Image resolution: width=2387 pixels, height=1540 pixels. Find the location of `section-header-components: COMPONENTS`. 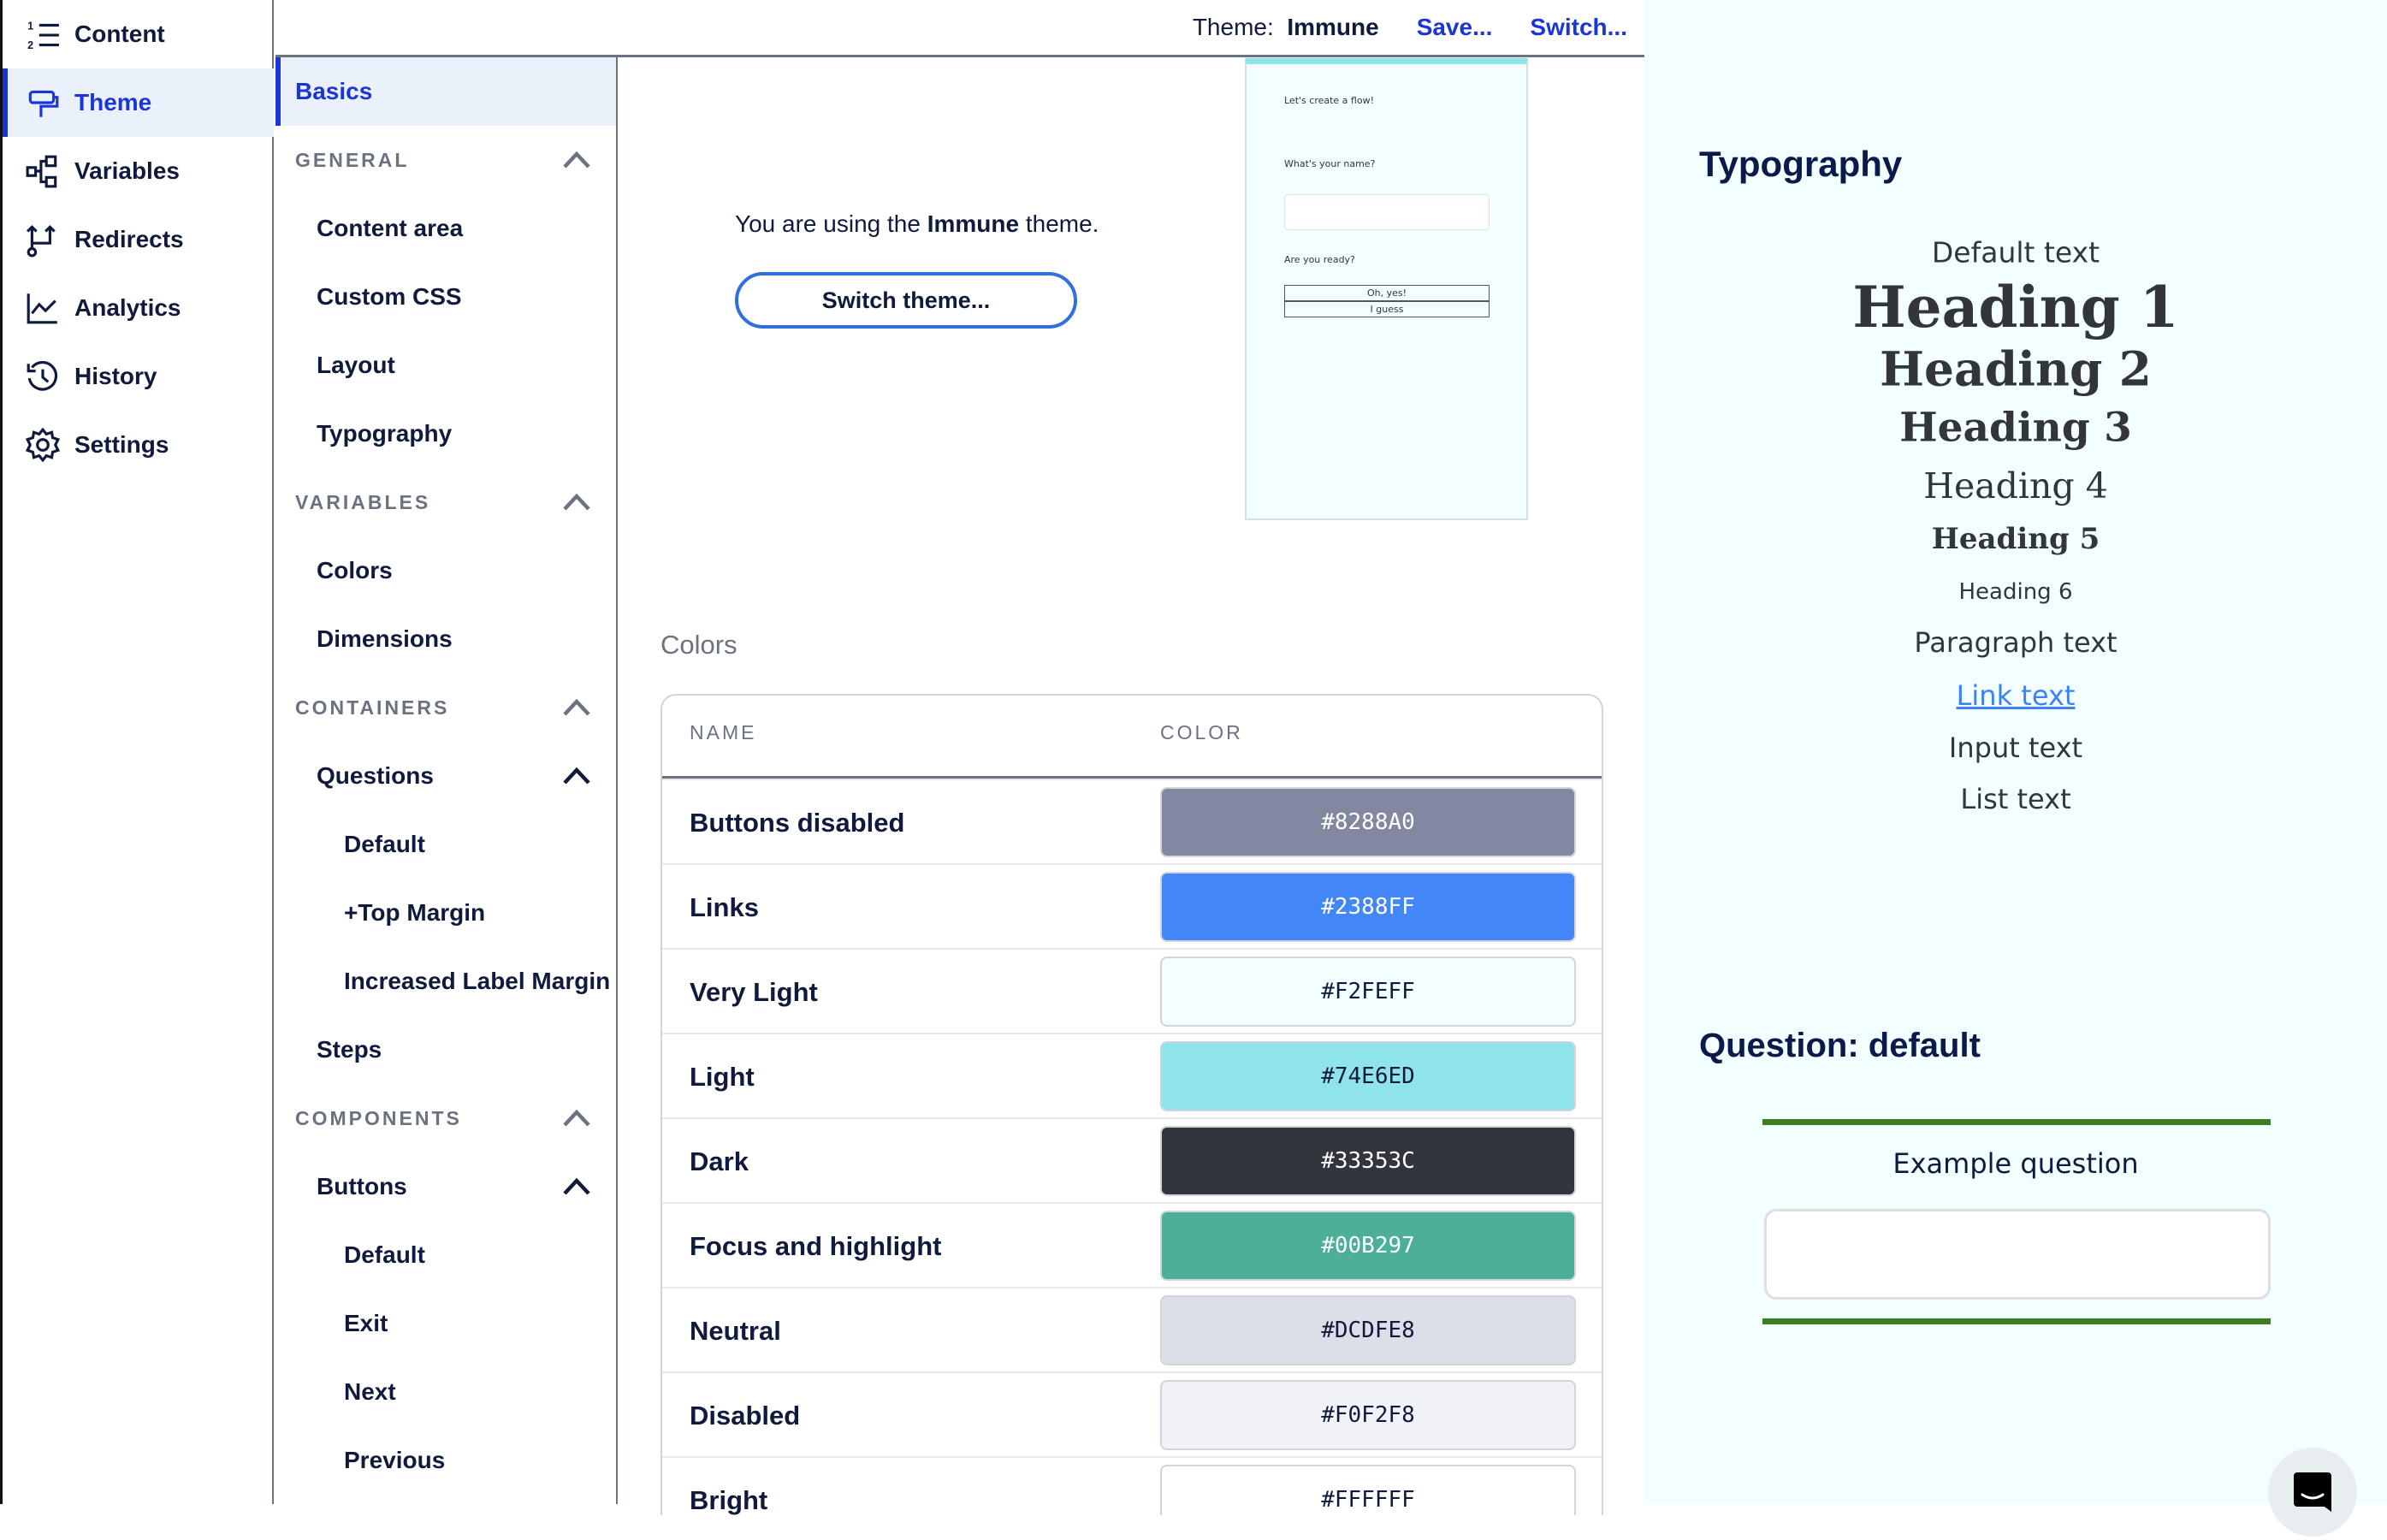

section-header-components: COMPONENTS is located at coordinates (445, 1118).